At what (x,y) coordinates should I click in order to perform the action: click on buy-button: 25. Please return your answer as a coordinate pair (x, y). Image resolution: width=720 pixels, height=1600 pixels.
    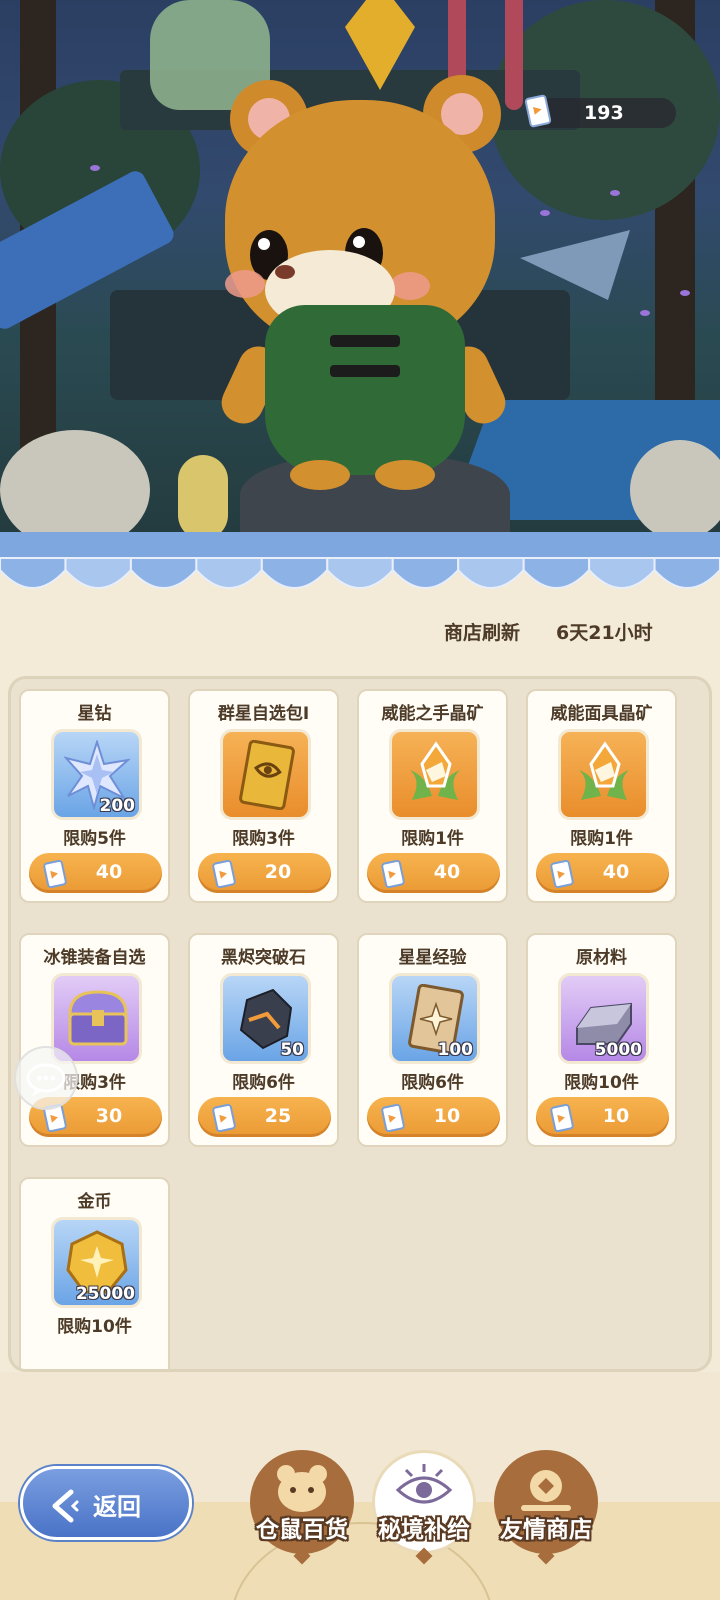
    Looking at the image, I should click on (264, 1117).